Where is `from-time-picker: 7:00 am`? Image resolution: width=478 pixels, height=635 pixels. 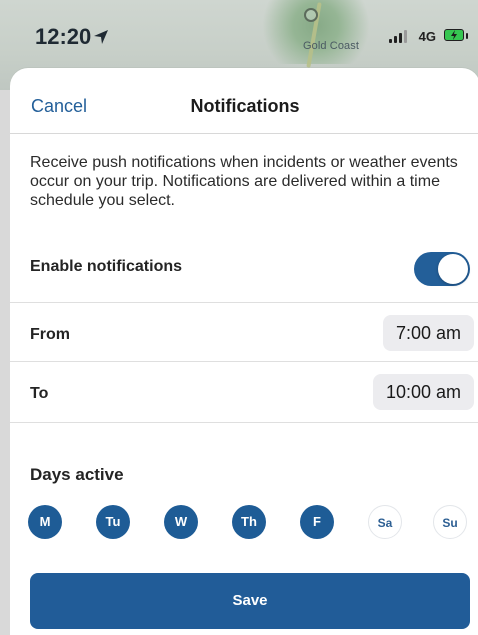 from-time-picker: 7:00 am is located at coordinates (428, 333).